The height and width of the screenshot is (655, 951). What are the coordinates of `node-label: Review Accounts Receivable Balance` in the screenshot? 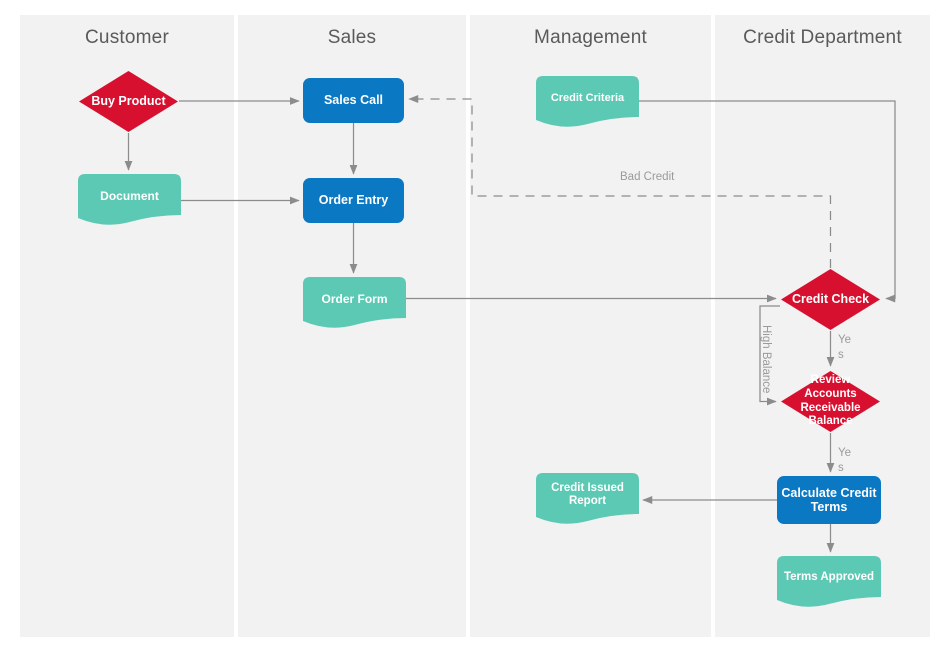 It's located at (830, 401).